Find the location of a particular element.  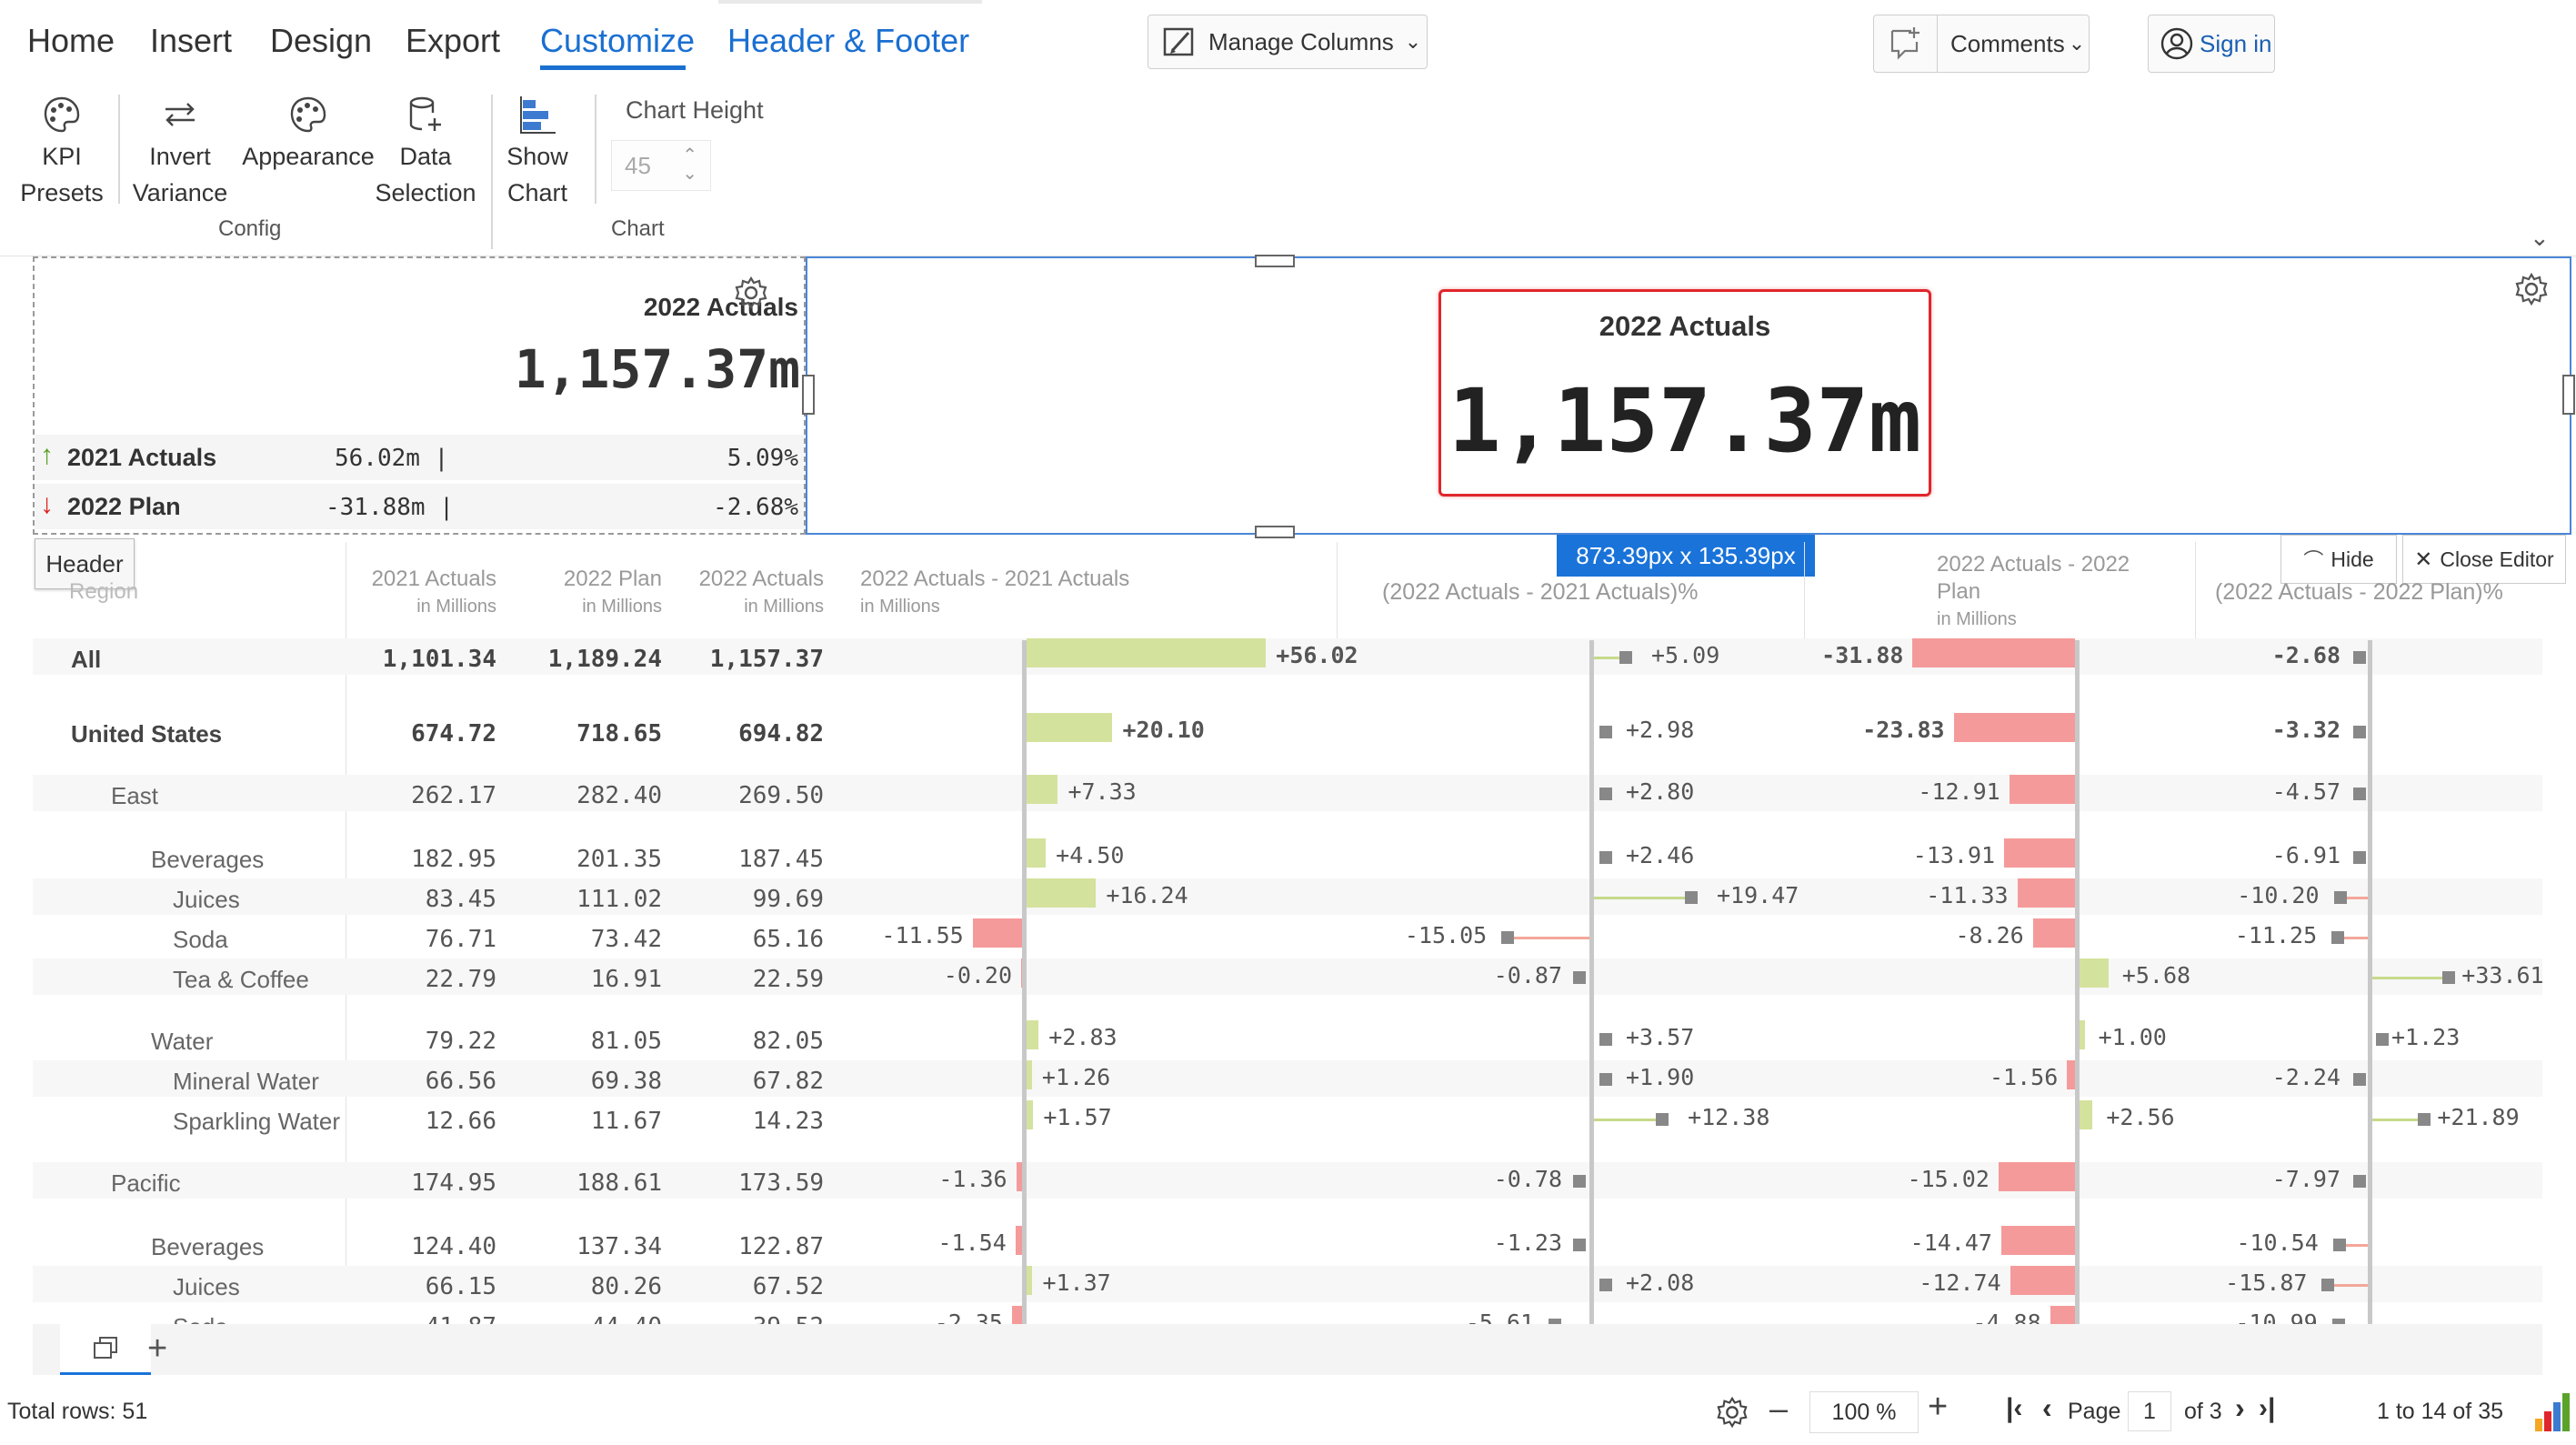

row-label: Water is located at coordinates (182, 1042).